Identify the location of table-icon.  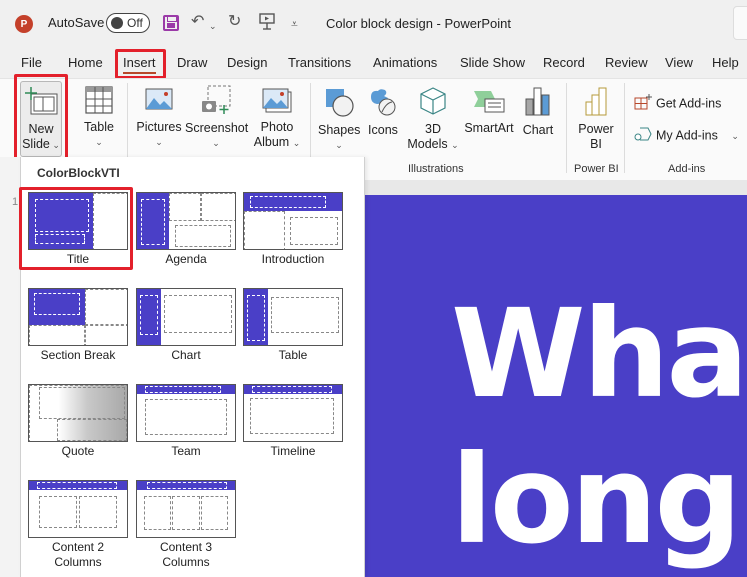
(99, 100).